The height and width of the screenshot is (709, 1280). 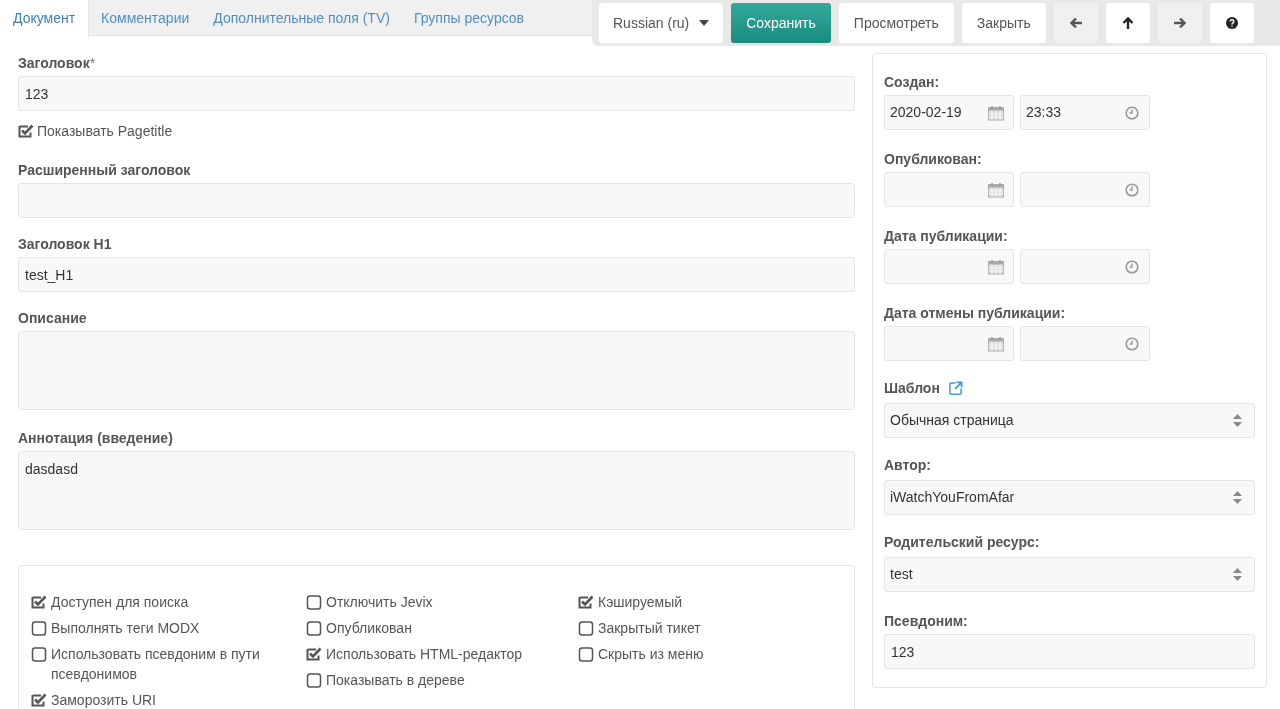 What do you see at coordinates (1085, 112) in the screenshot?
I see `time-field: 23:33` at bounding box center [1085, 112].